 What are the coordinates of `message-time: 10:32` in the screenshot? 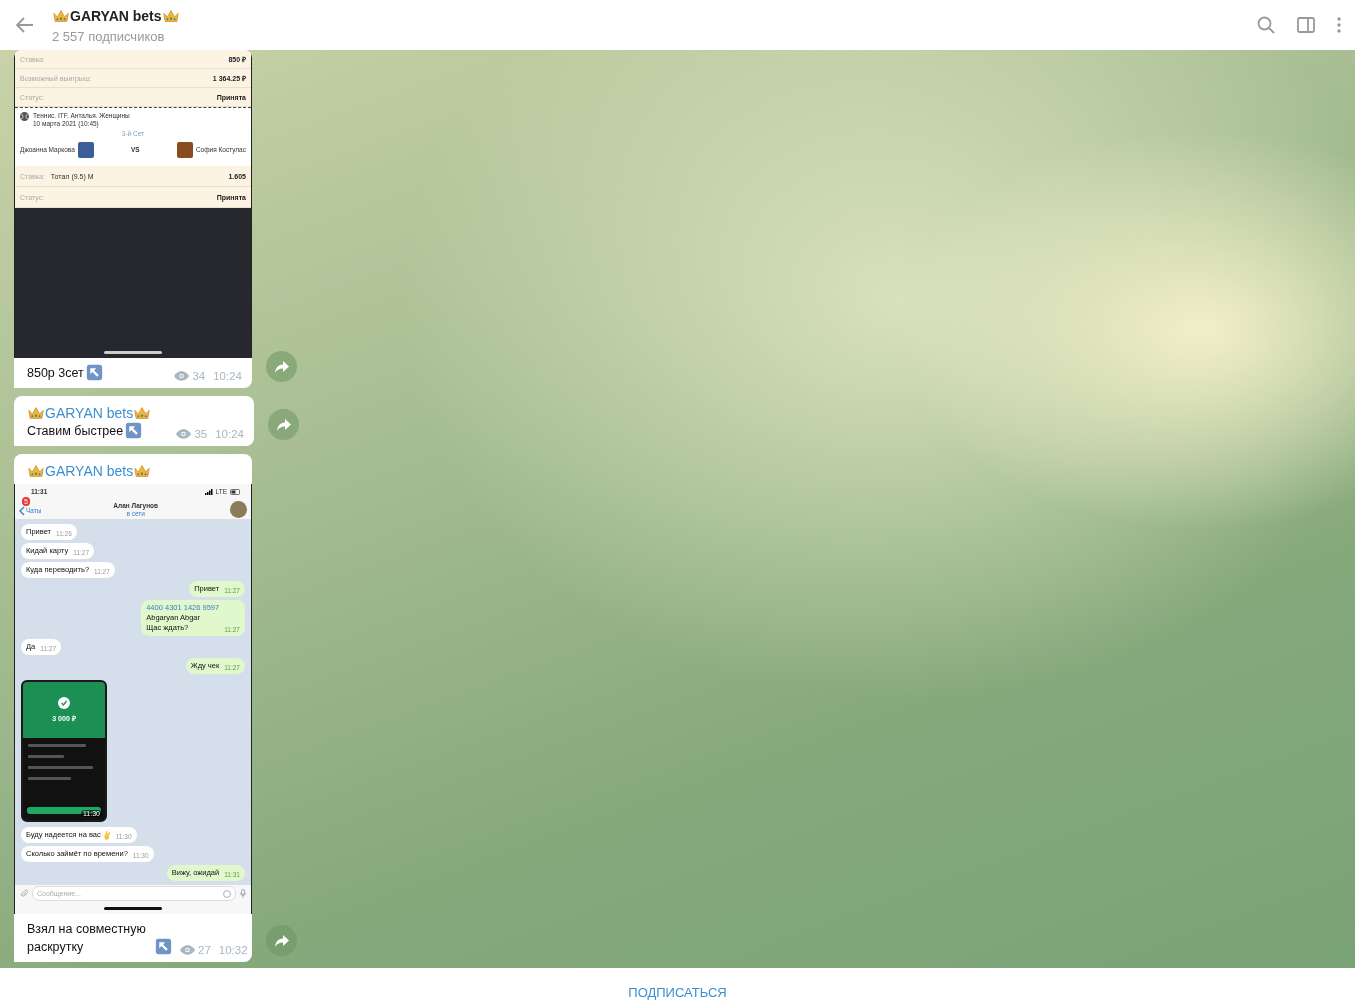 It's located at (233, 950).